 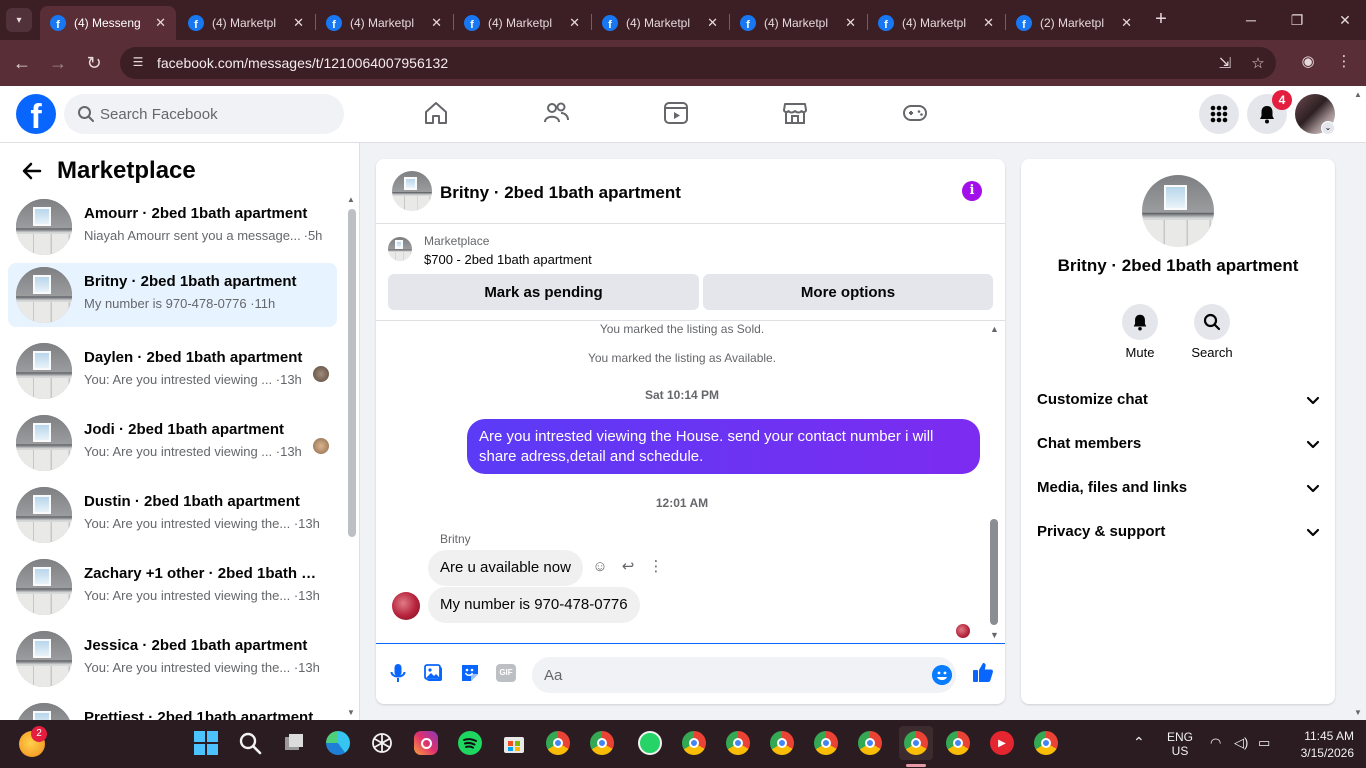 I want to click on forward-button: →, so click(x=58, y=63).